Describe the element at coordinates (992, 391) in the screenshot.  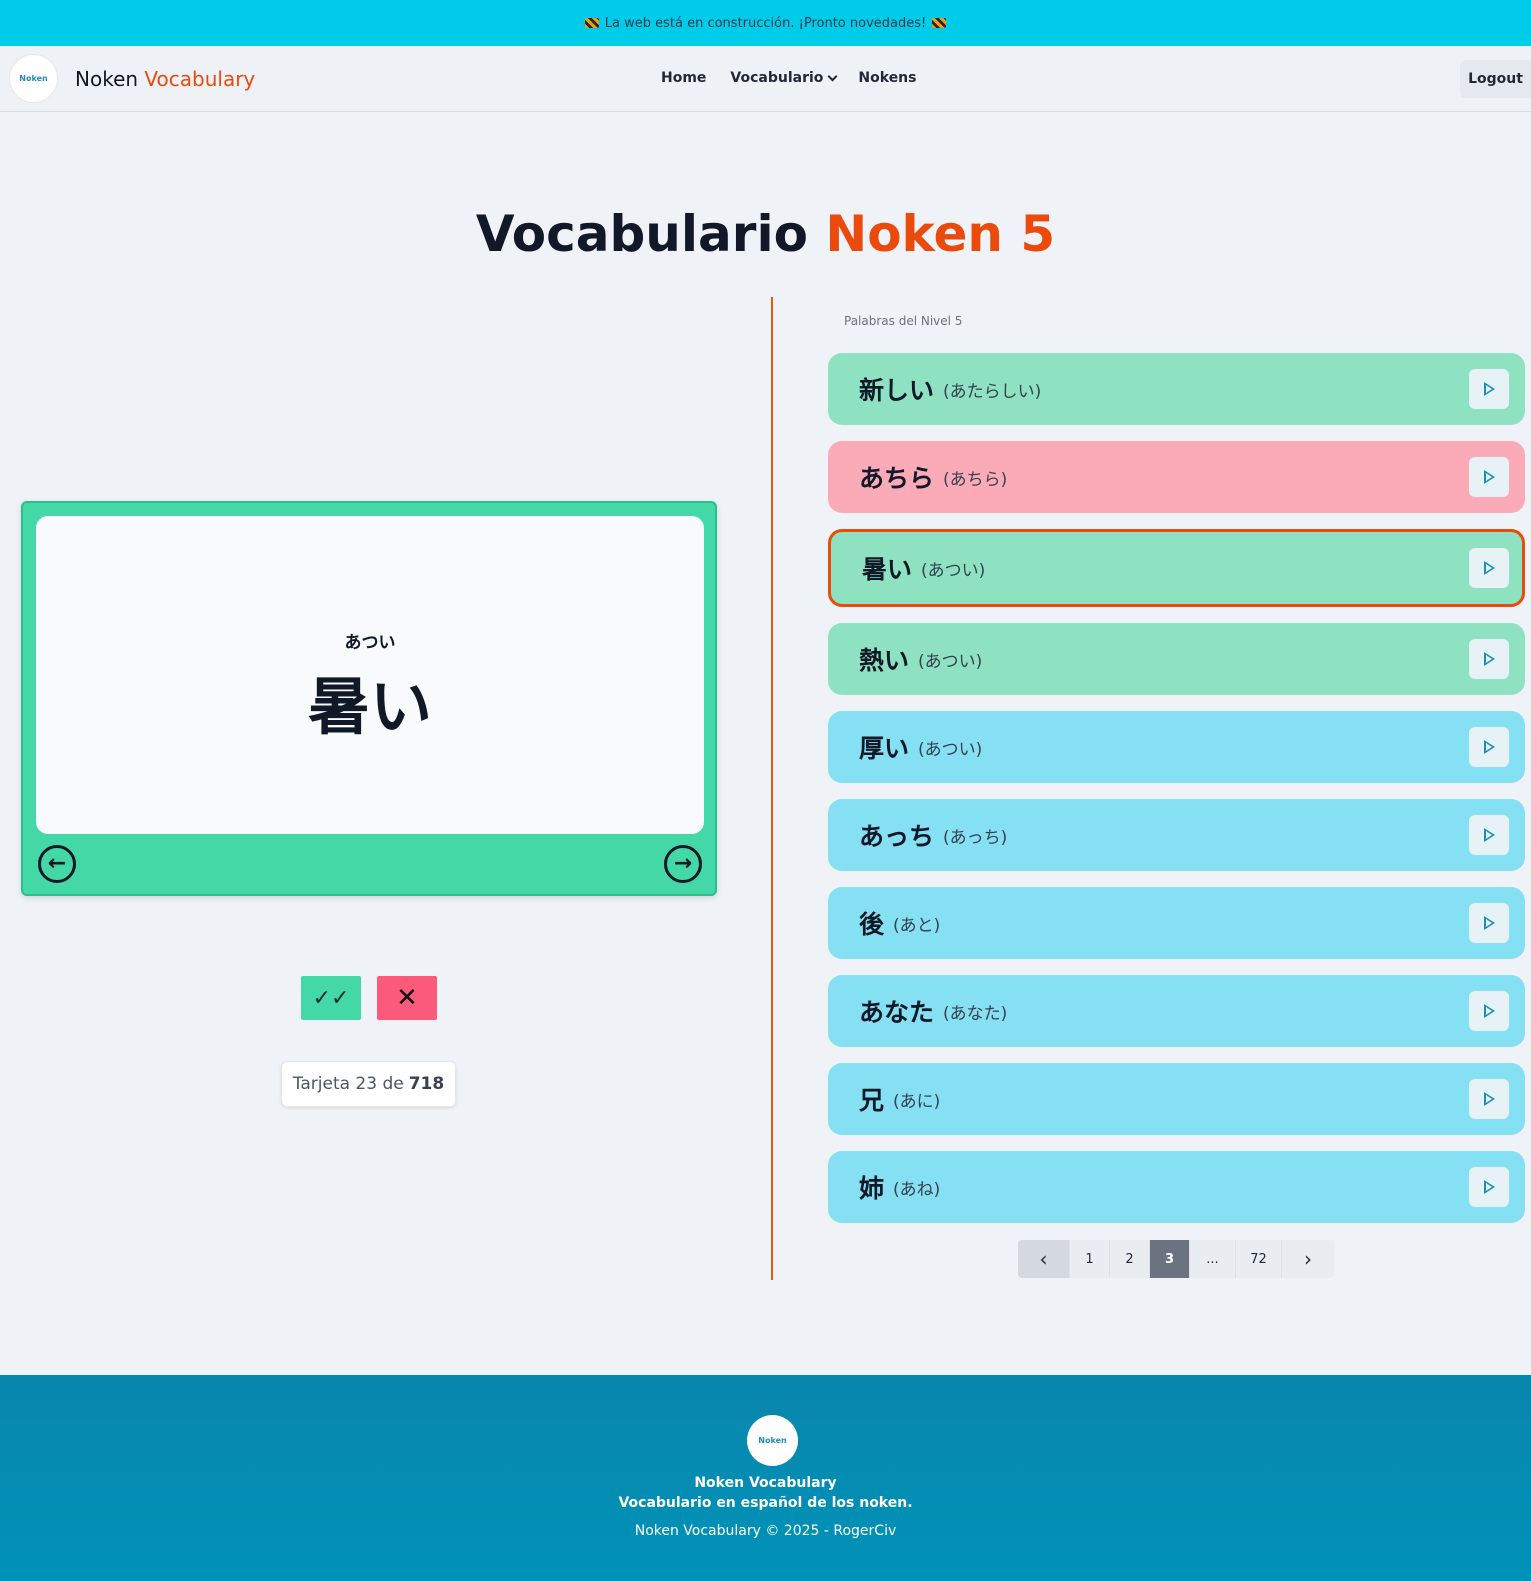
I see `word-reading: (あたらしい)` at that location.